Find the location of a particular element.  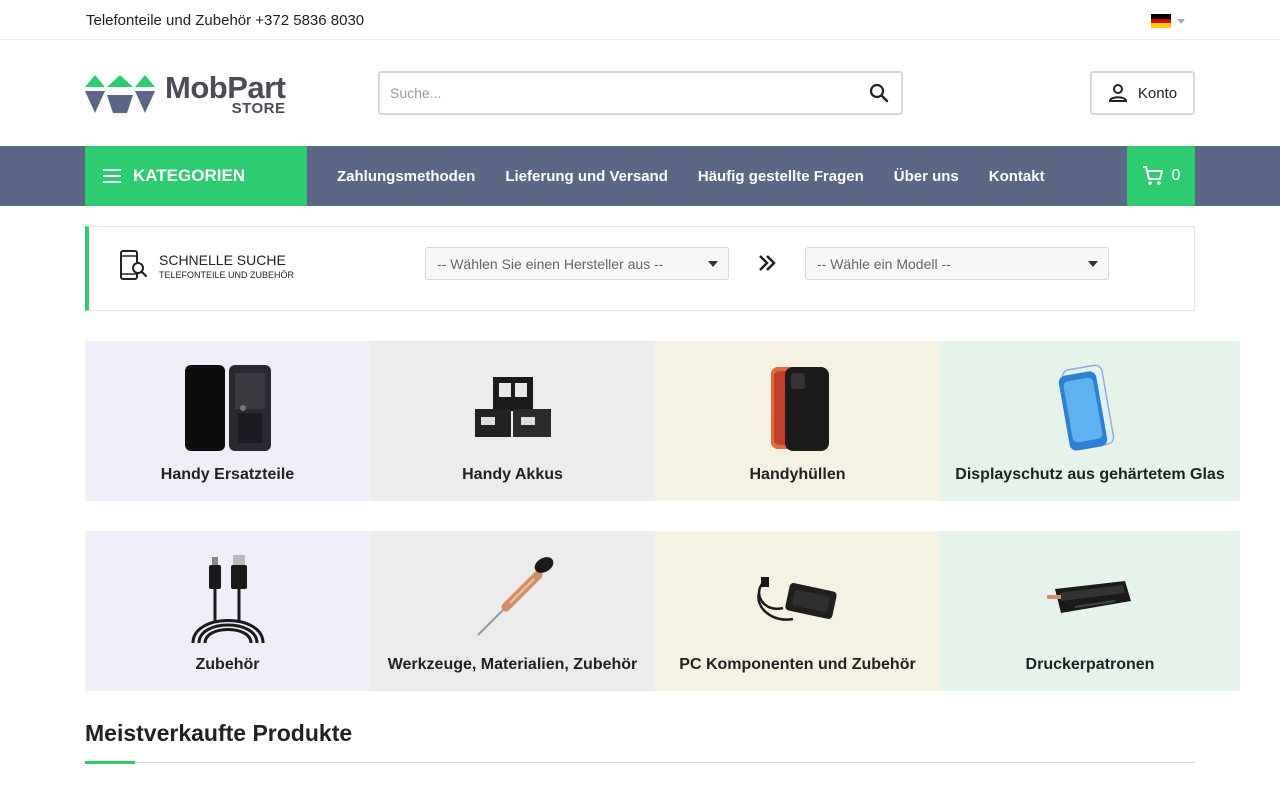

usb-cable-icon is located at coordinates (227, 599).